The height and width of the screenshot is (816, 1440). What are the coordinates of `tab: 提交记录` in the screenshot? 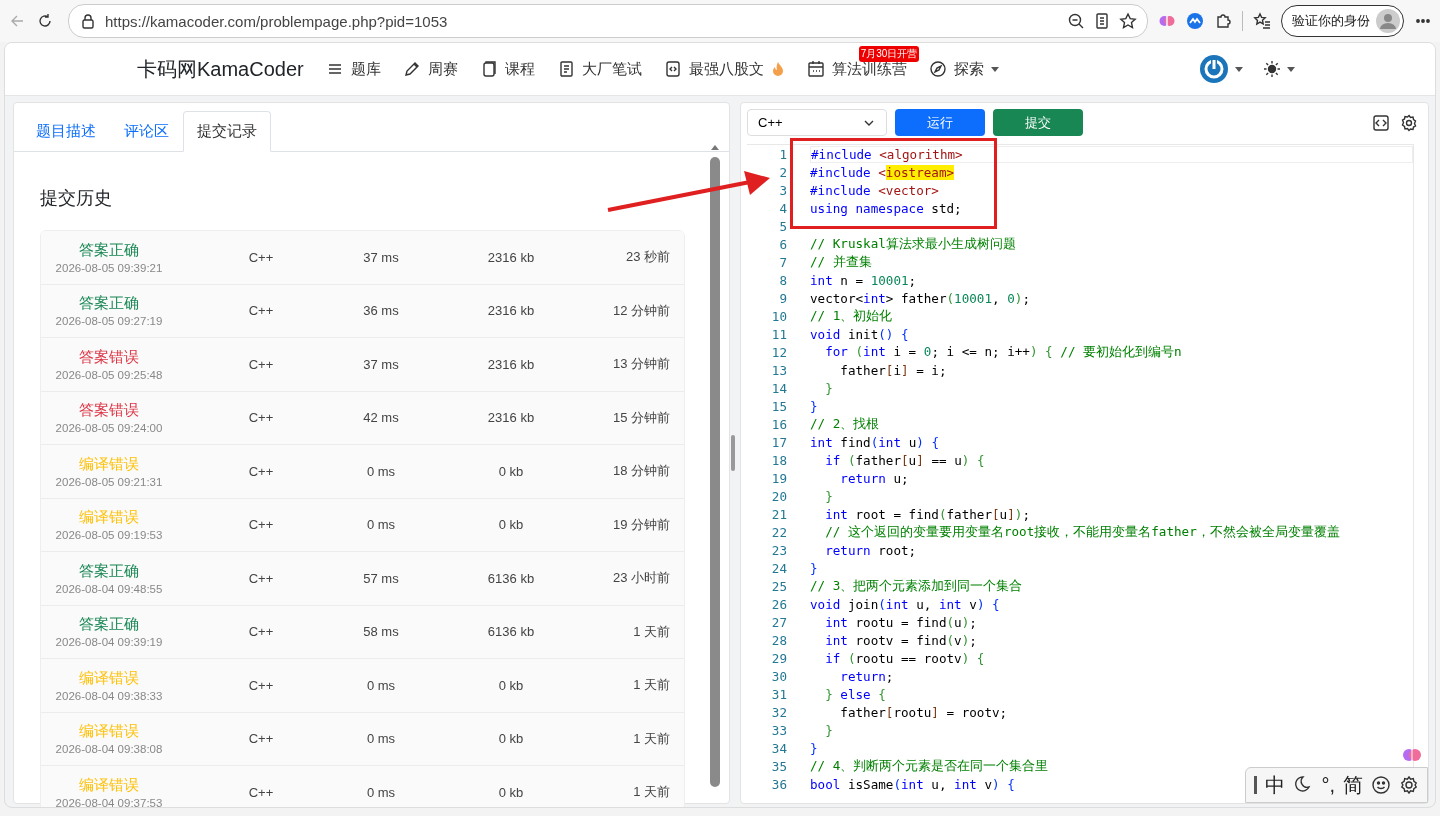 It's located at (227, 131).